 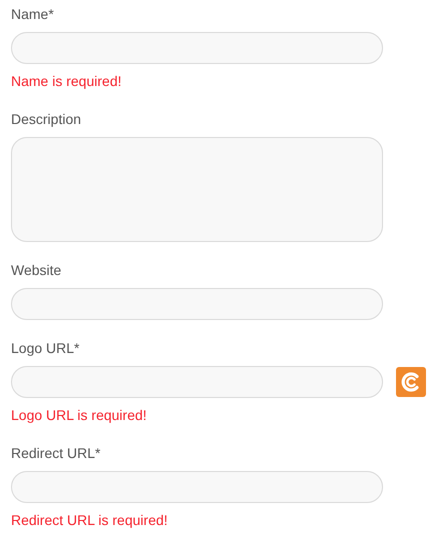 I want to click on error-message: Name is required!, so click(x=66, y=81).